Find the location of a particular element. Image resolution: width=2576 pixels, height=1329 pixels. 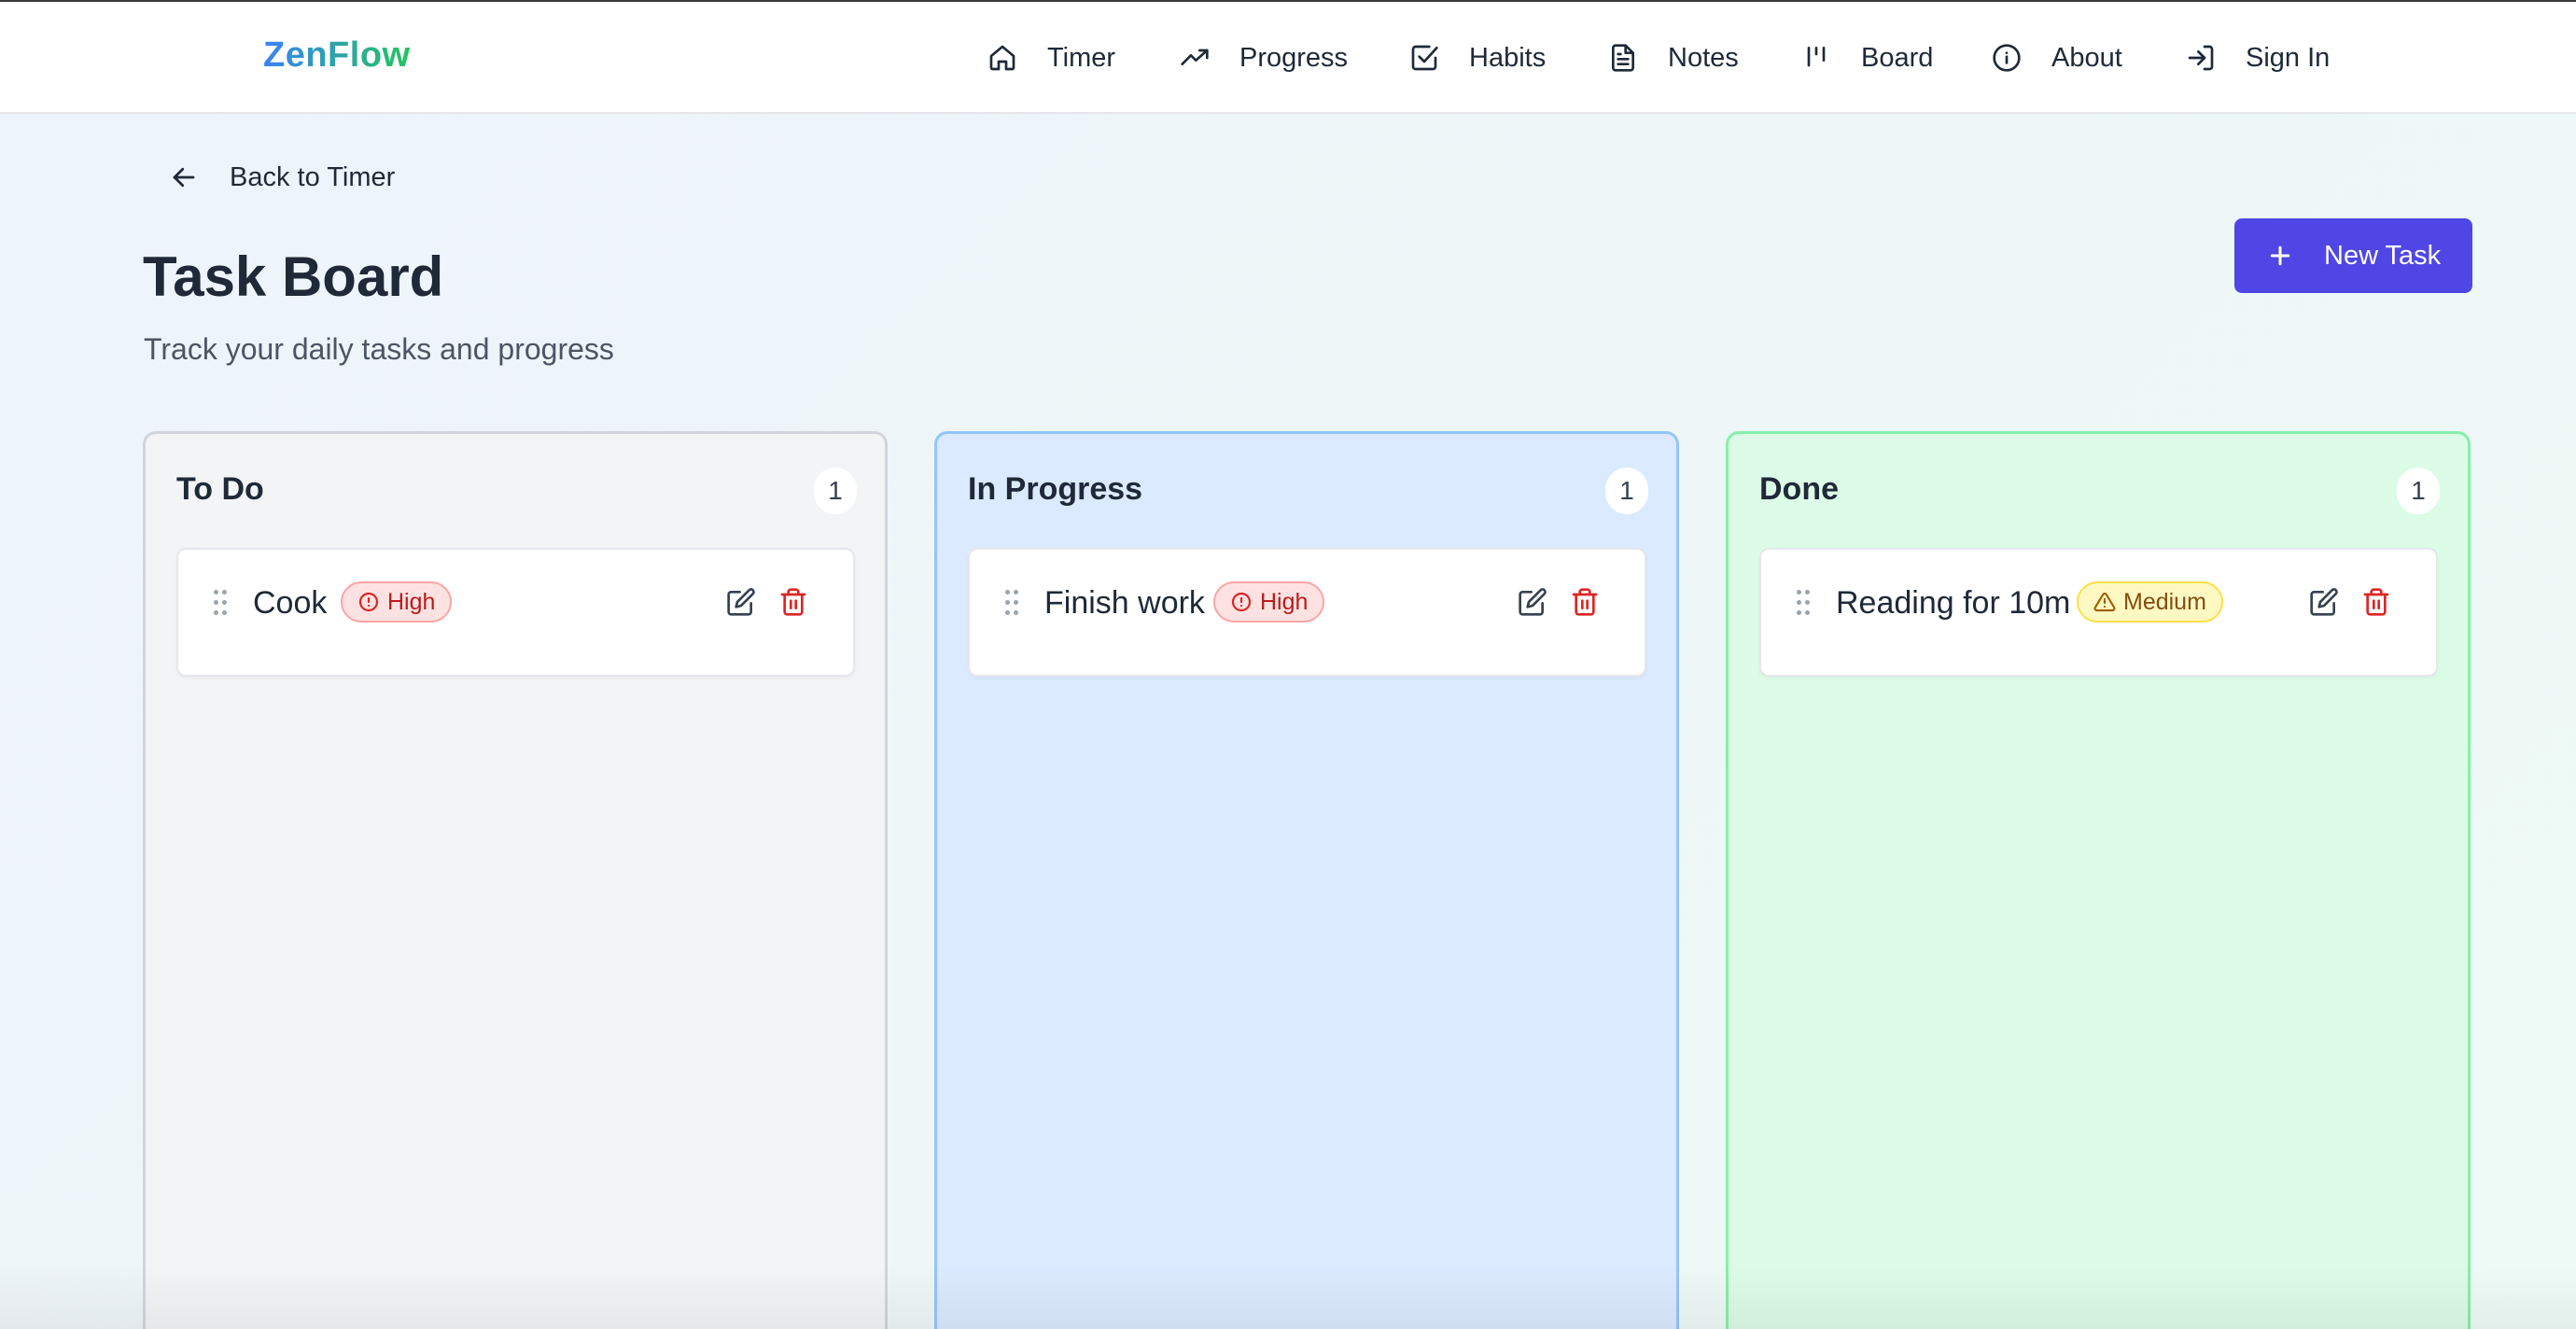

nav-item-progress: Progress is located at coordinates (1264, 58).